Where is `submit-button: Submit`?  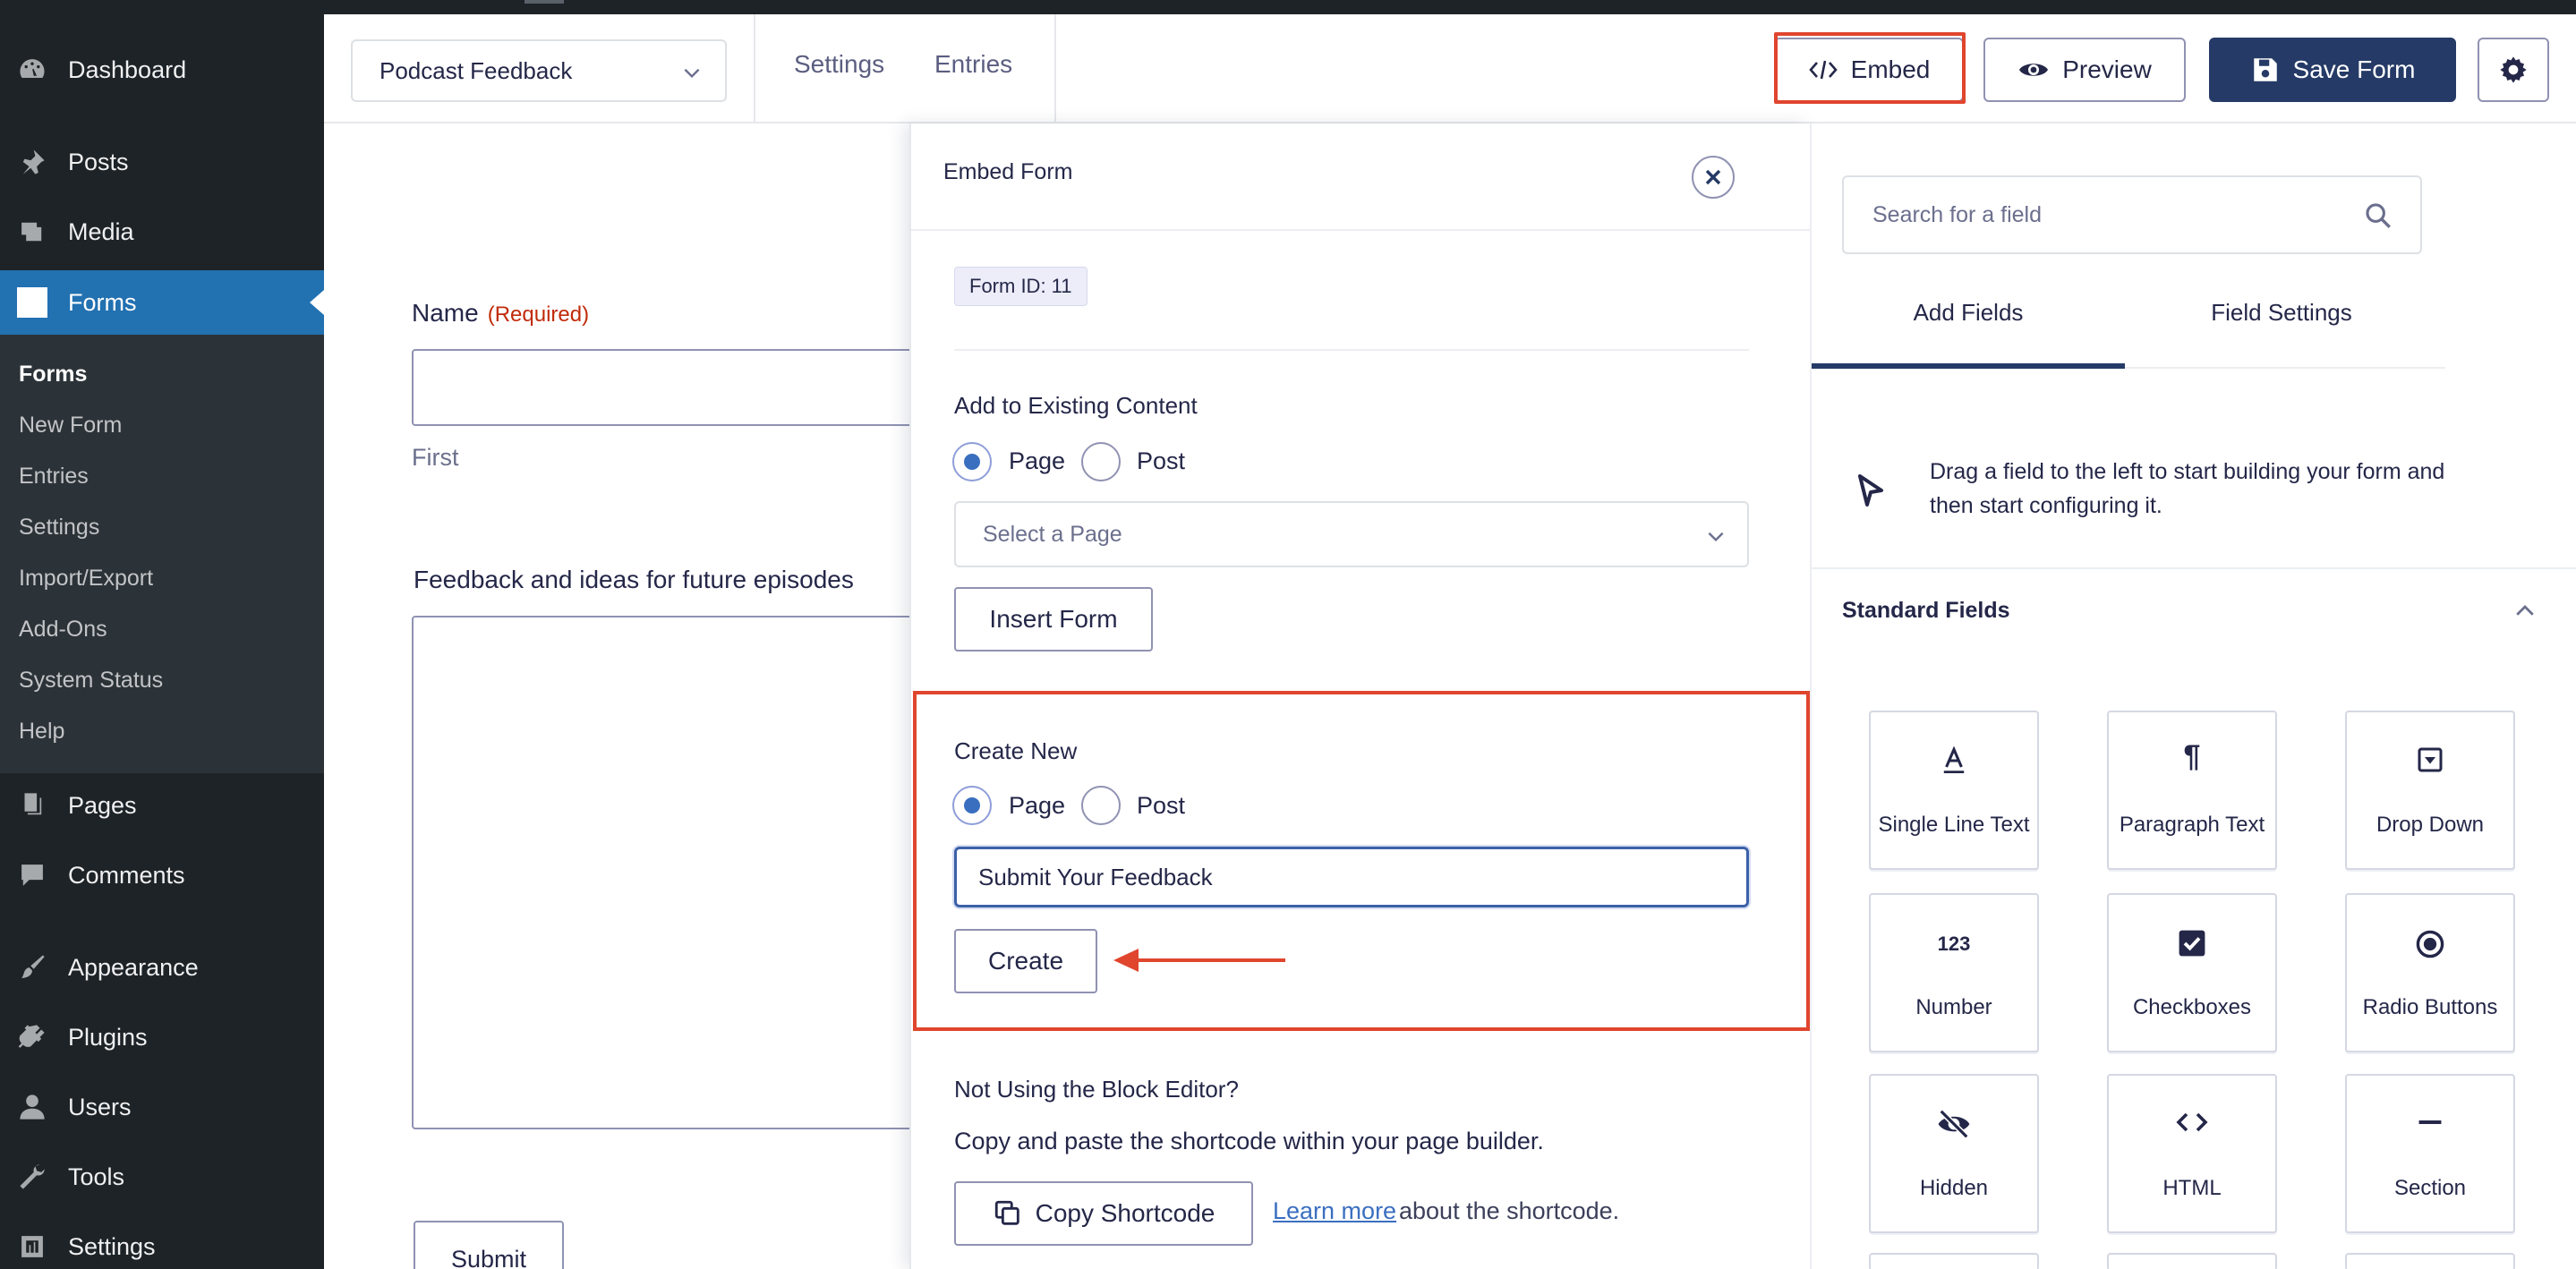
submit-button: Submit is located at coordinates (489, 1245).